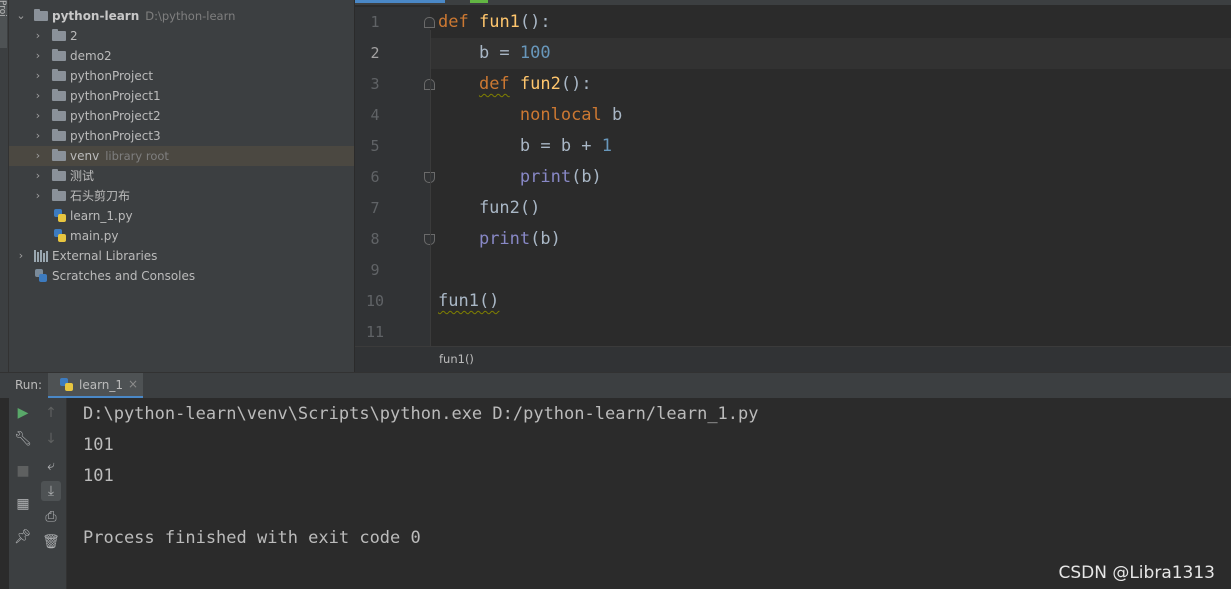  I want to click on run-toolbar-secondary: ↑ ↓ ⤶ ⤓ ⎙ 🗑︎, so click(52, 493).